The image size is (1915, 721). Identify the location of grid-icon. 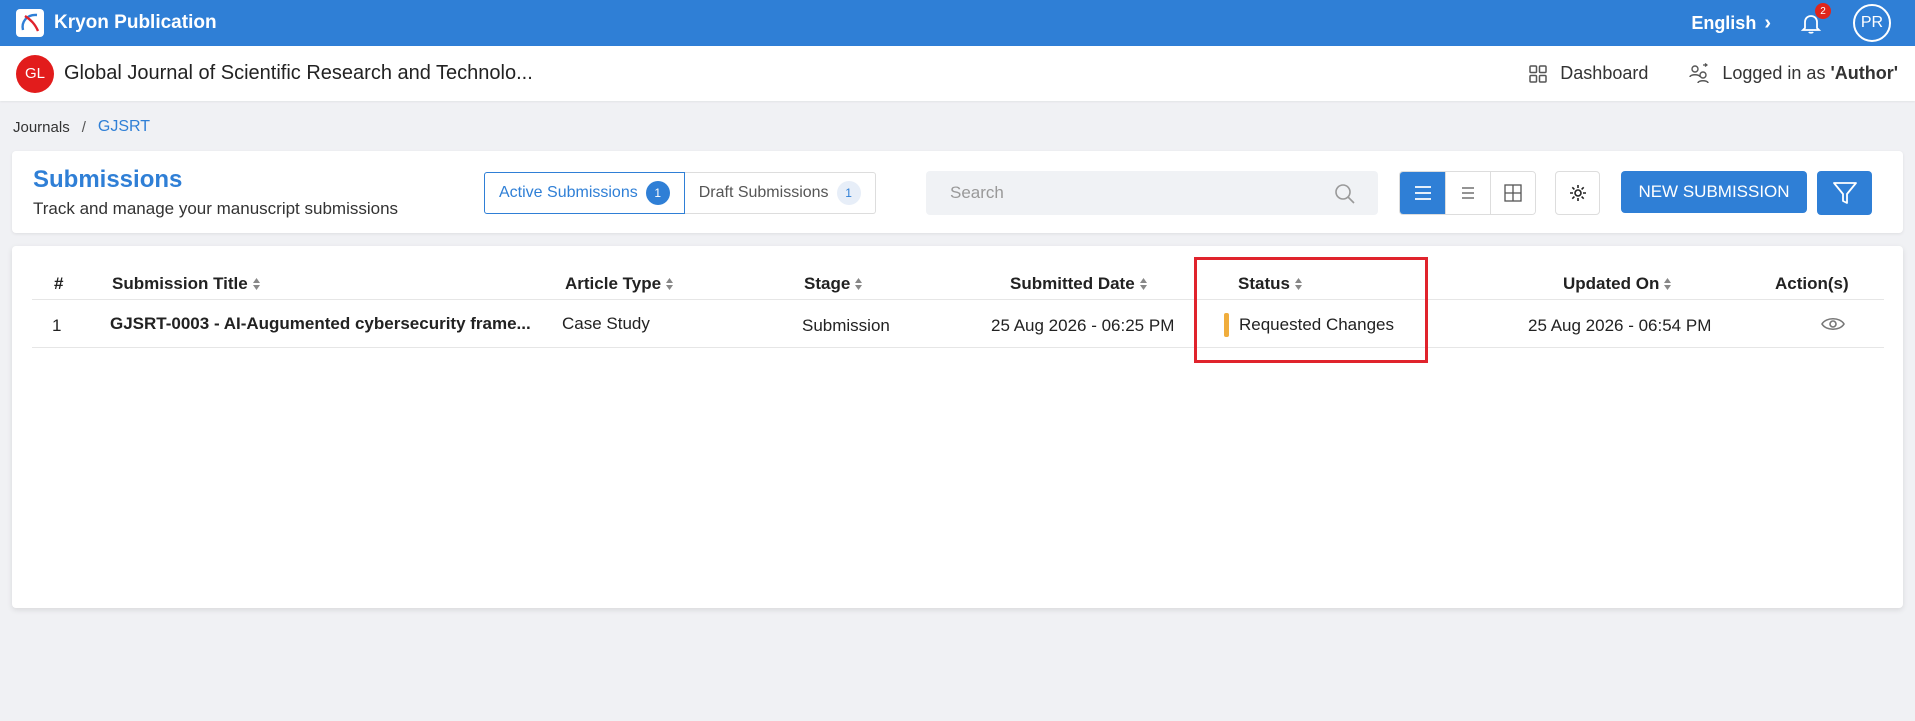
(1538, 73).